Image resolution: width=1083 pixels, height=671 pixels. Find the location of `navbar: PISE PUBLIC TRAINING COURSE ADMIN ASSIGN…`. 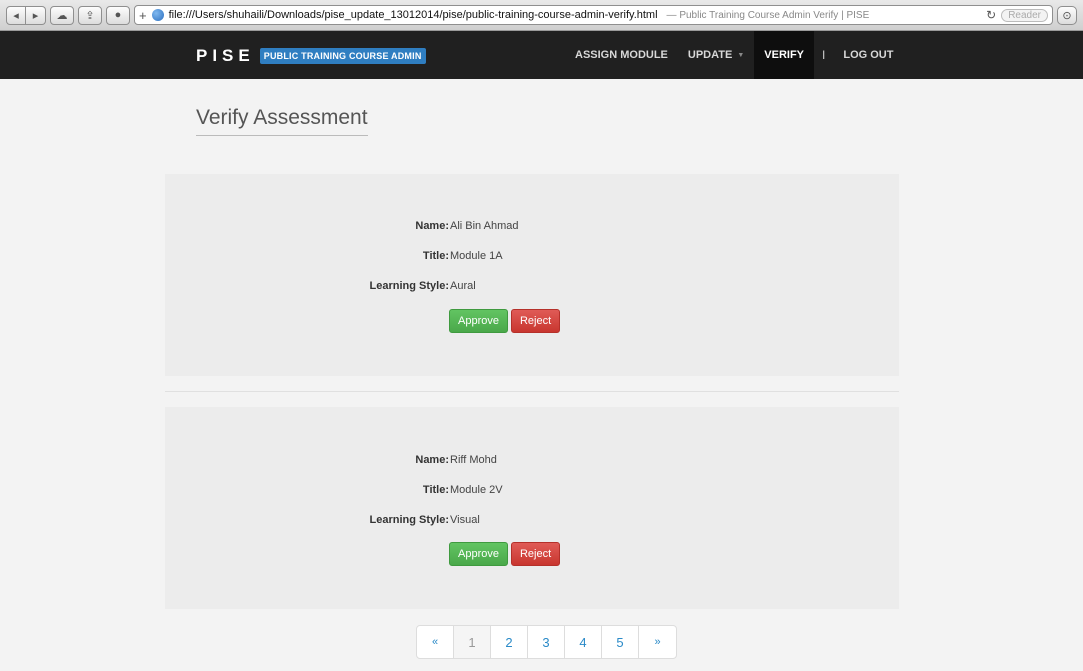

navbar: PISE PUBLIC TRAINING COURSE ADMIN ASSIGN… is located at coordinates (541, 55).